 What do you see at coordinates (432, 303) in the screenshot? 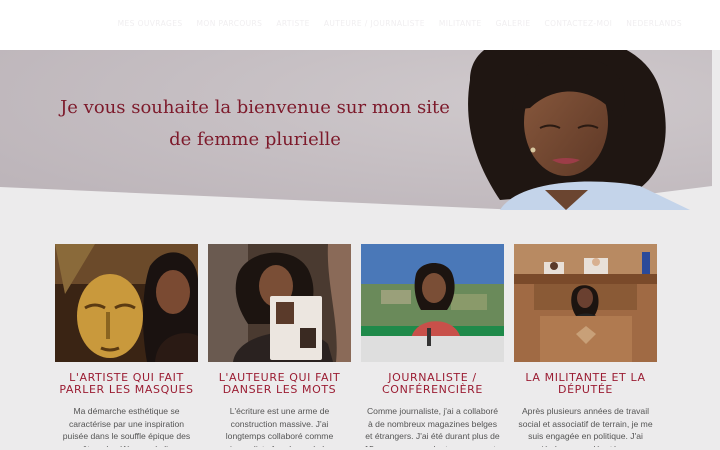
I see `journalist-image` at bounding box center [432, 303].